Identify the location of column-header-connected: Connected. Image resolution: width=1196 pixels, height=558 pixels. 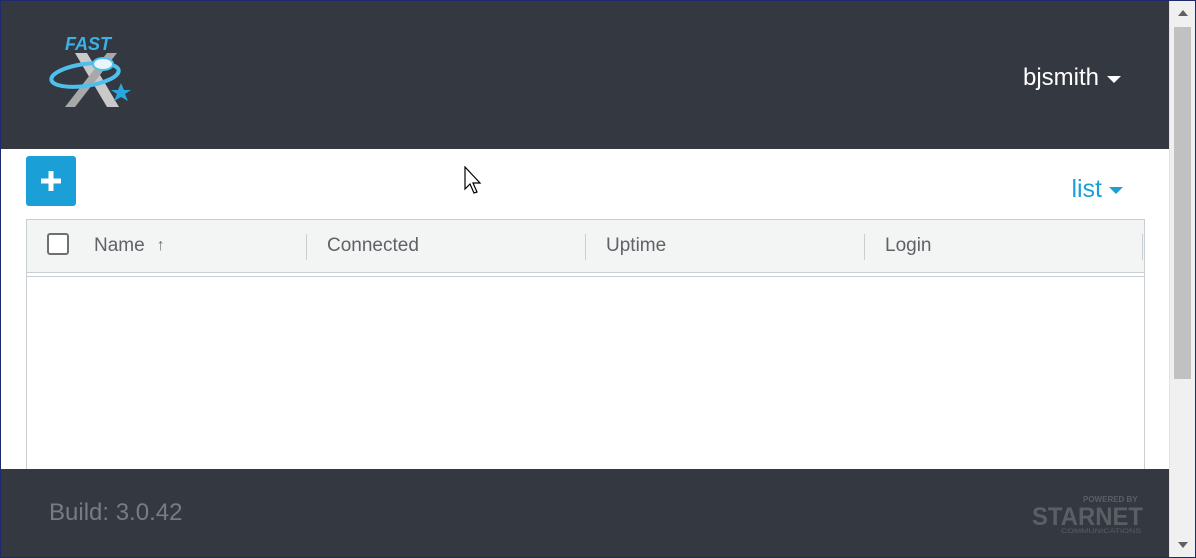
(373, 246).